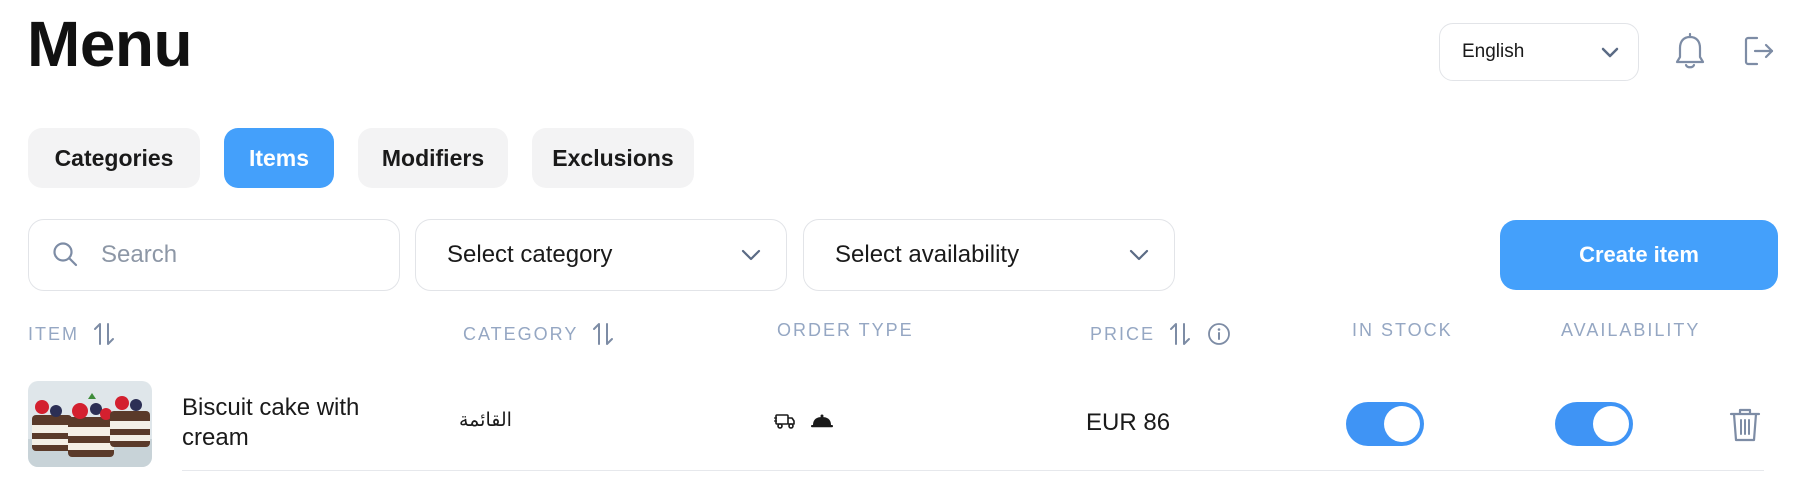 The width and height of the screenshot is (1798, 482). Describe the element at coordinates (822, 421) in the screenshot. I see `dine-in-cloche-icon` at that location.